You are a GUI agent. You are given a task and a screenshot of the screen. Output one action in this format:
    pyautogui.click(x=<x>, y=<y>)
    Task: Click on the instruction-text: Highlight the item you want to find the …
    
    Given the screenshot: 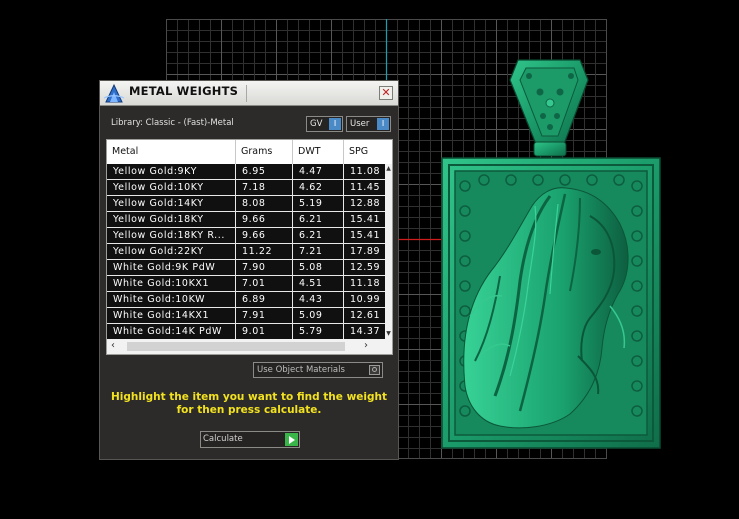 What is the action you would take?
    pyautogui.click(x=249, y=404)
    